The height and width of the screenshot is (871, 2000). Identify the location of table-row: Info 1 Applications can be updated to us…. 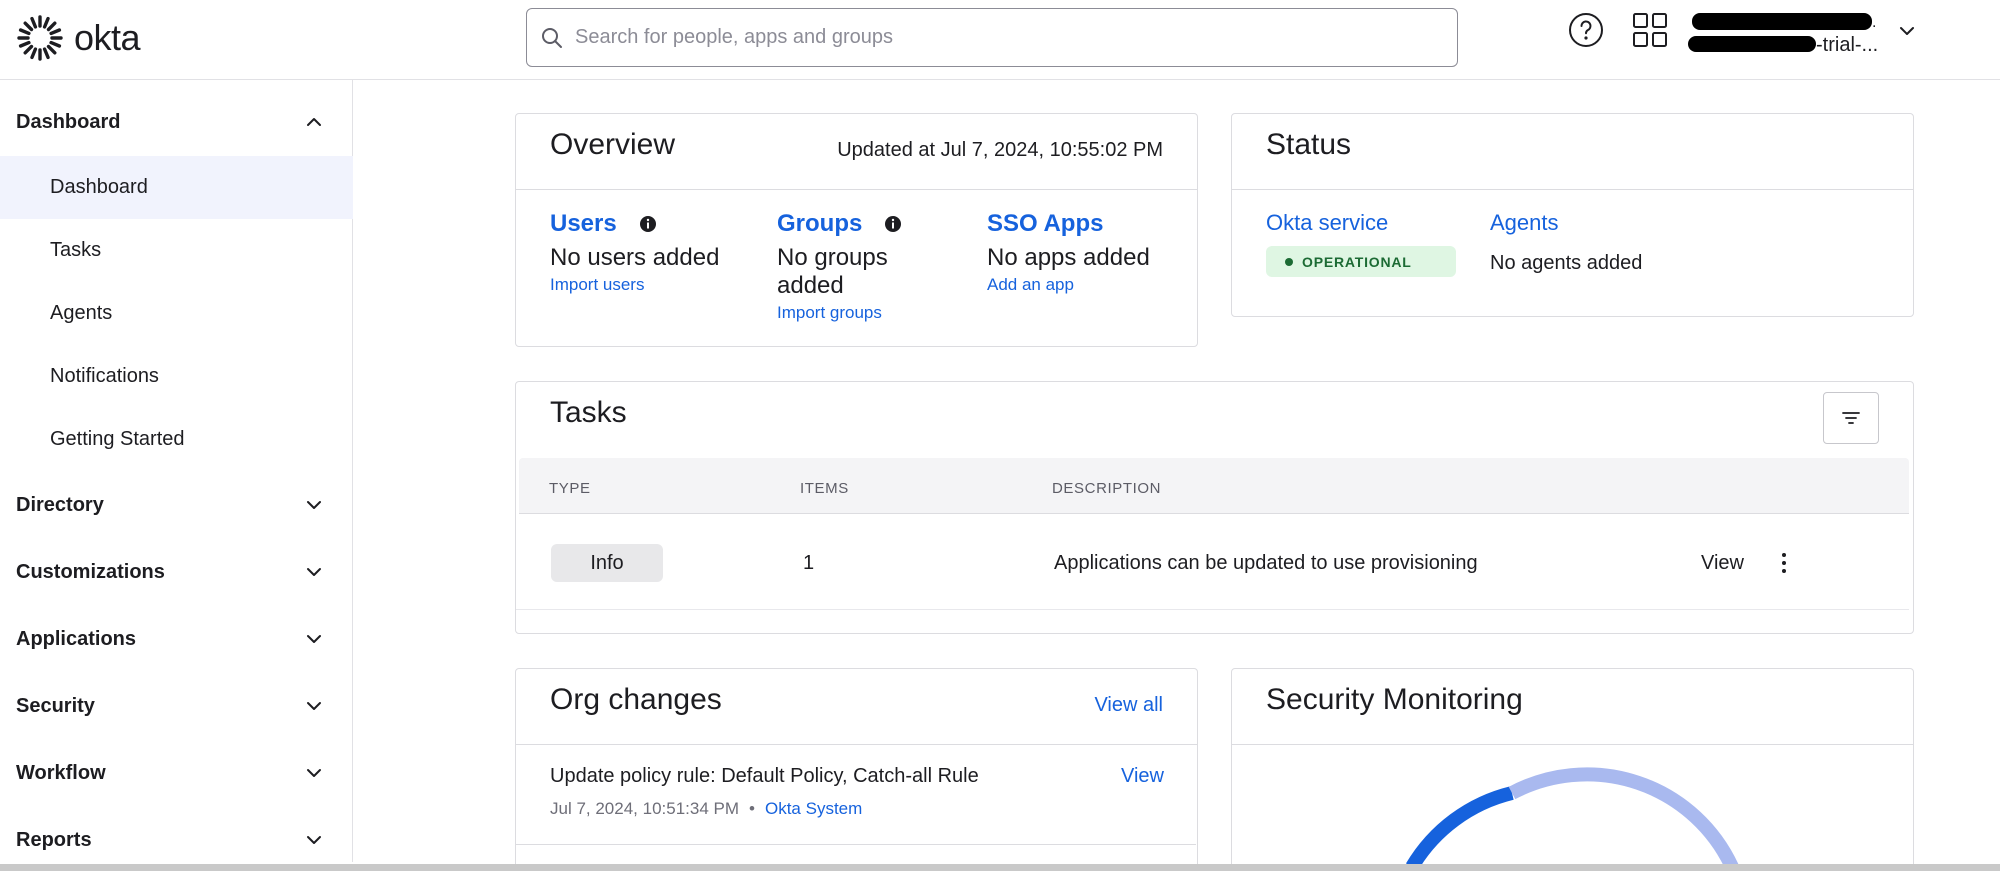
(1212, 562).